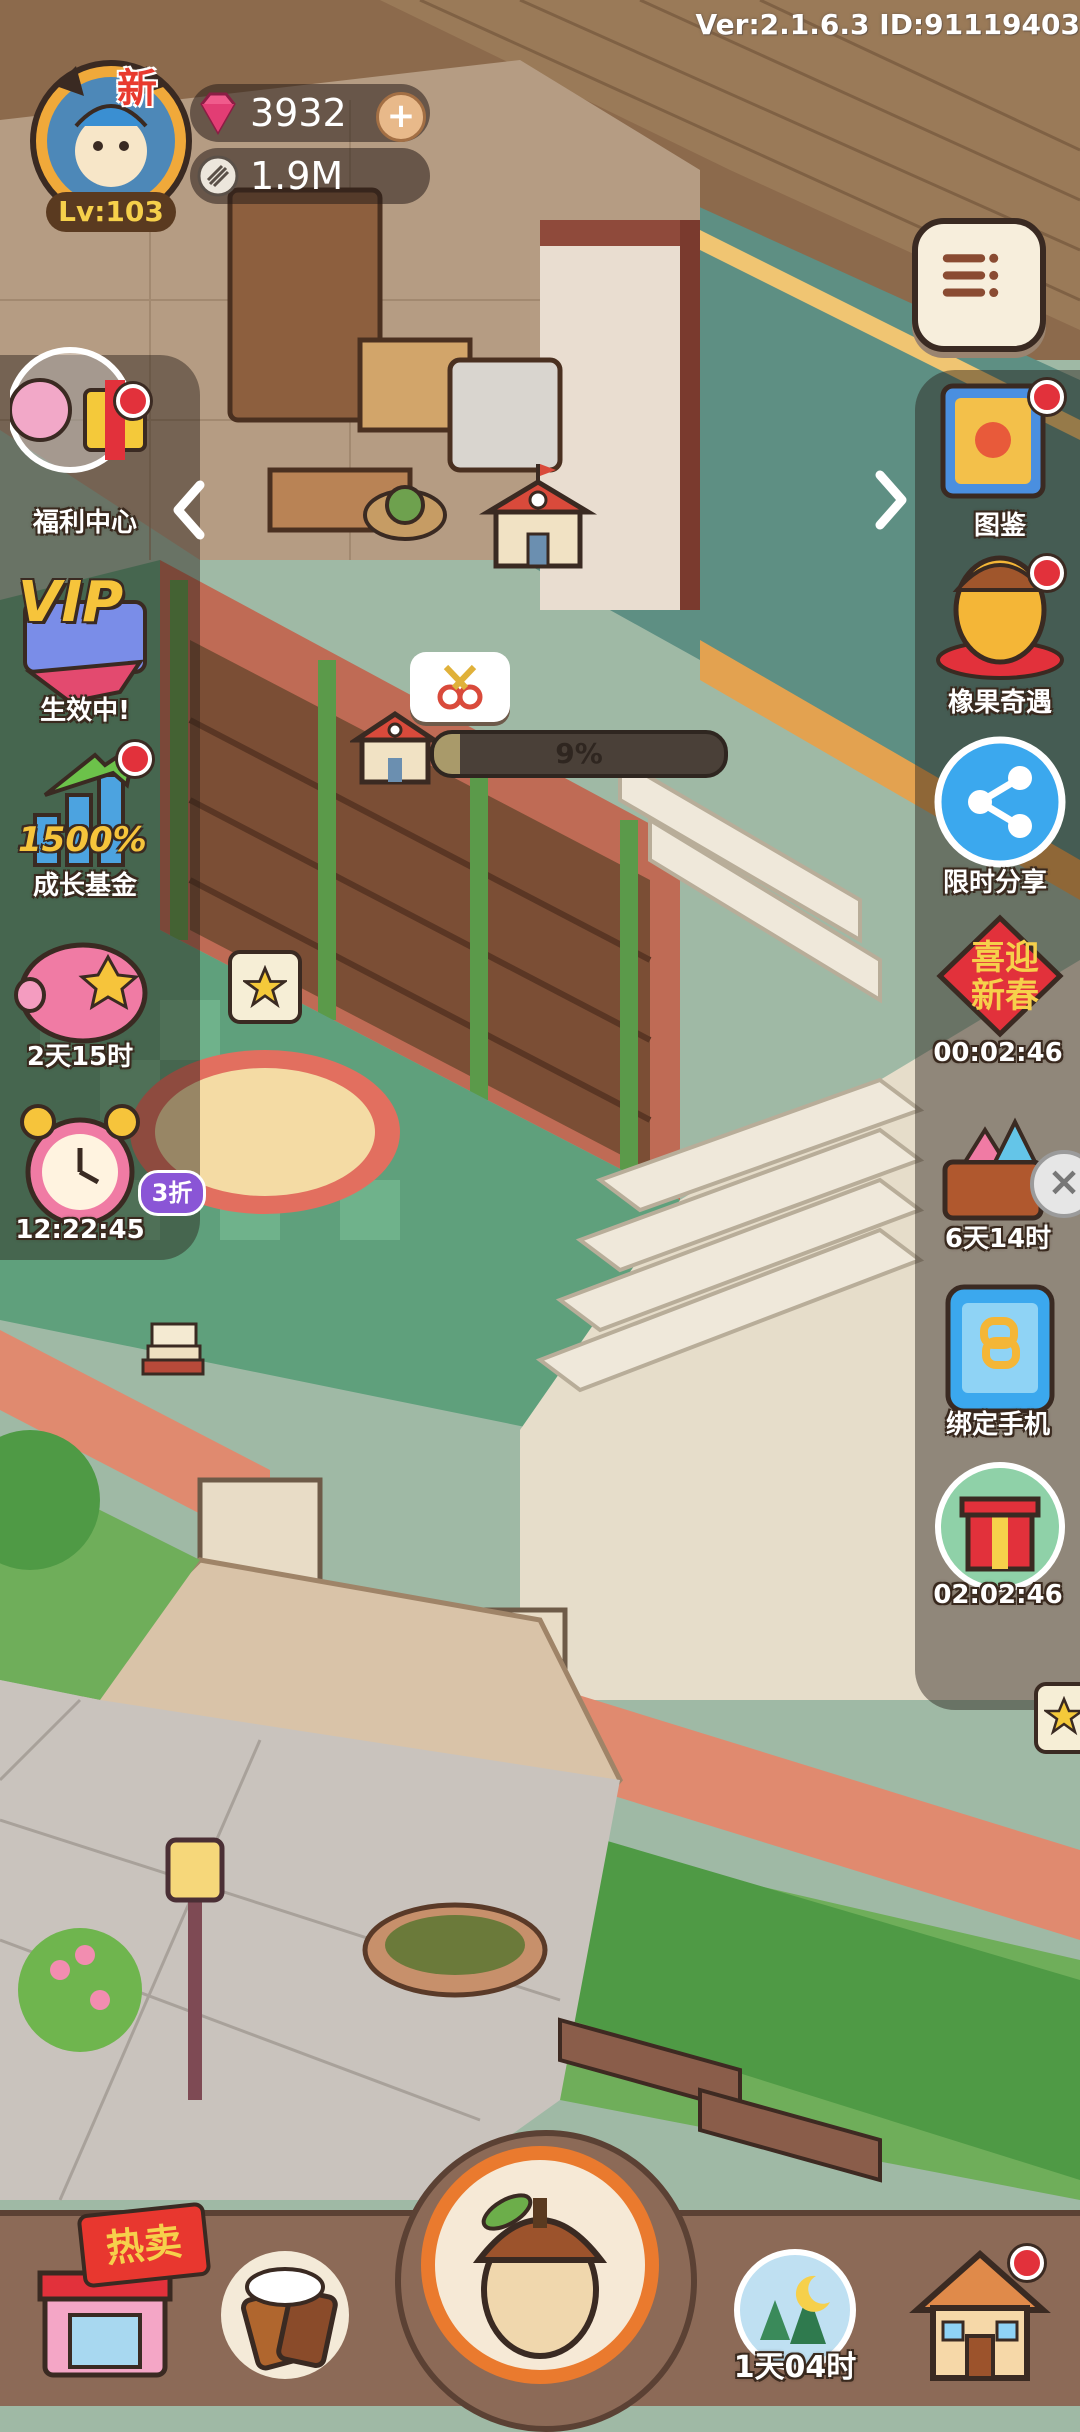  Describe the element at coordinates (1003, 1350) in the screenshot. I see `bind-phone-icon` at that location.